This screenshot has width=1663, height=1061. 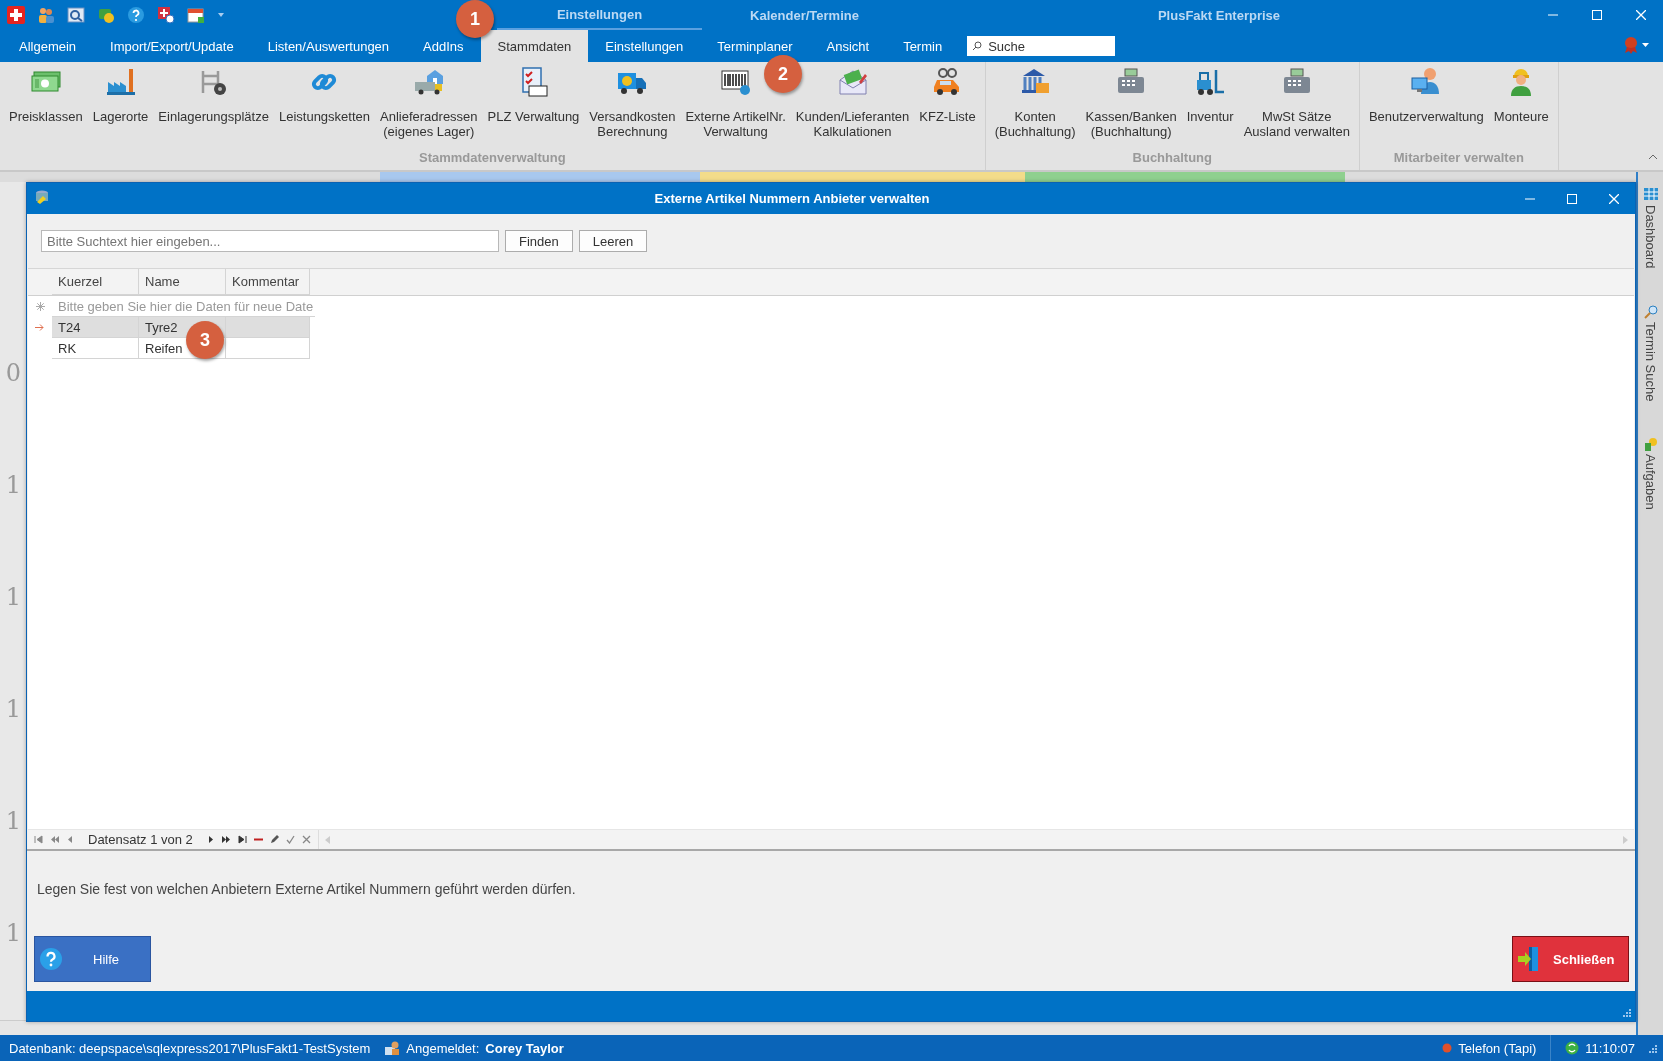 What do you see at coordinates (792, 198) in the screenshot?
I see `dialog-title: Externe Artikel Nummern Anbieter verwalten` at bounding box center [792, 198].